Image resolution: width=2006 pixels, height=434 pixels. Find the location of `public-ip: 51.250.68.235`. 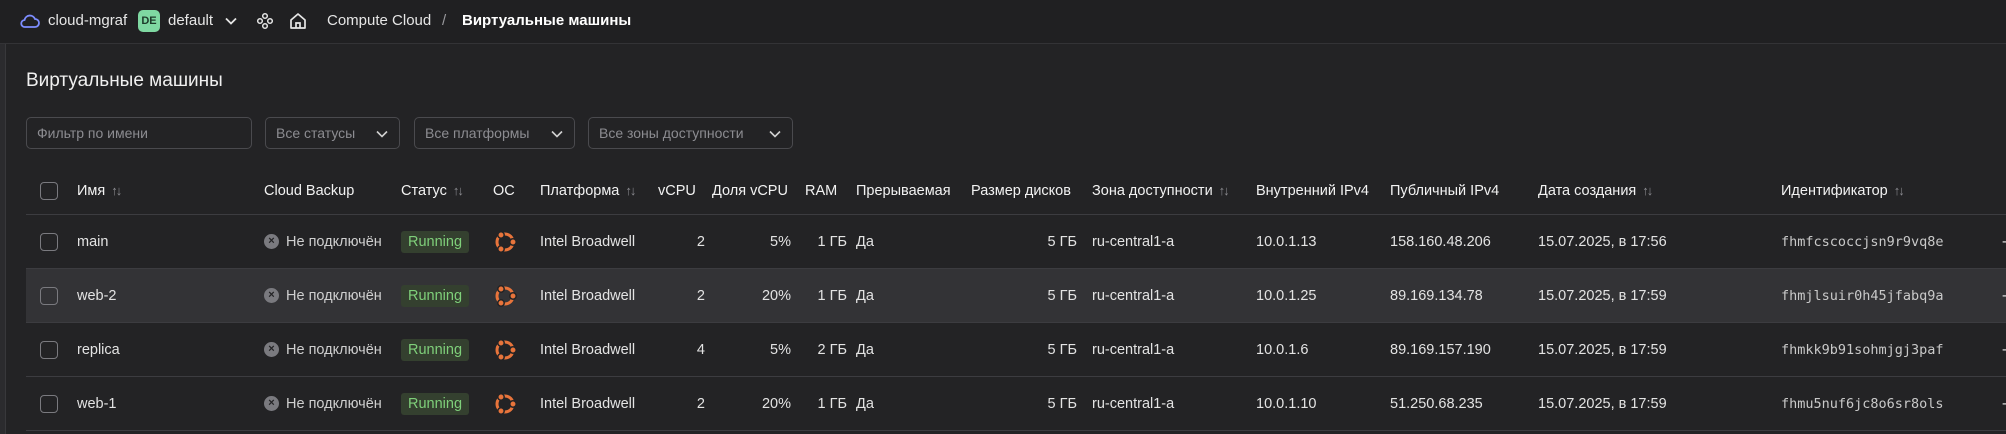

public-ip: 51.250.68.235 is located at coordinates (1436, 403).